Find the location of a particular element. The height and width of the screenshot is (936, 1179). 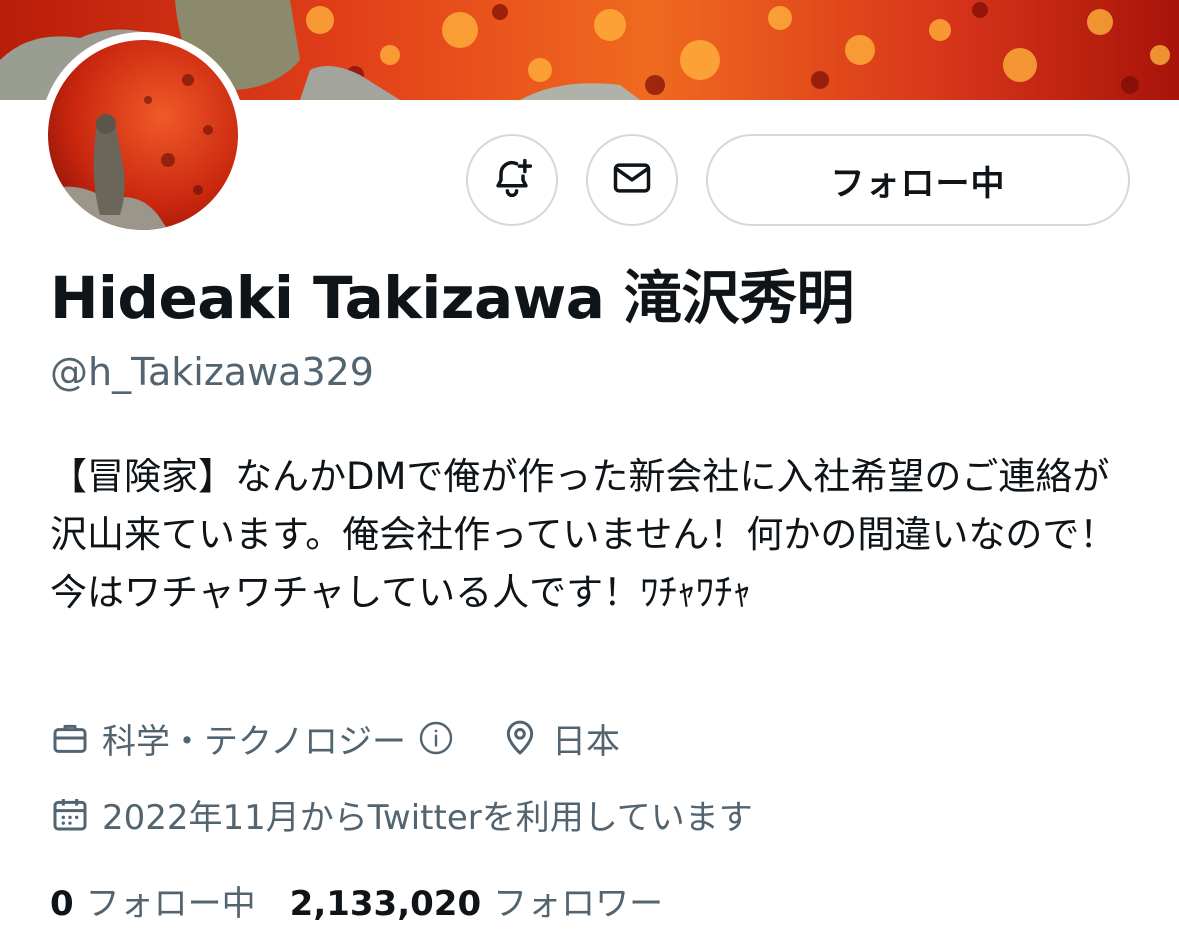

followers-label: フォロワー is located at coordinates (578, 904).